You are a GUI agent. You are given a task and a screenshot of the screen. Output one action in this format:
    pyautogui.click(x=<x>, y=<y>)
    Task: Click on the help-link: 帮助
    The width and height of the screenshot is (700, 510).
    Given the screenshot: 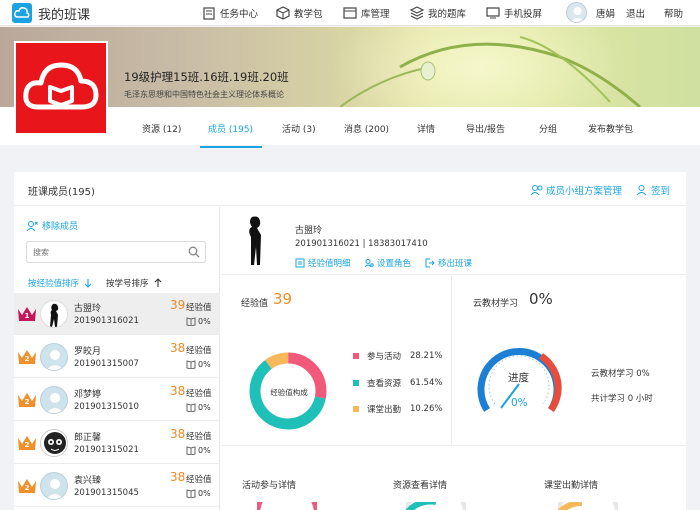 What is the action you would take?
    pyautogui.click(x=673, y=13)
    